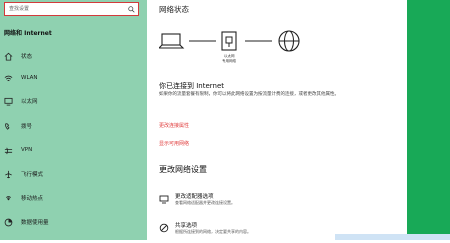  I want to click on option-description: 根据所连接到的网络，决定要共享的内容。, so click(213, 231).